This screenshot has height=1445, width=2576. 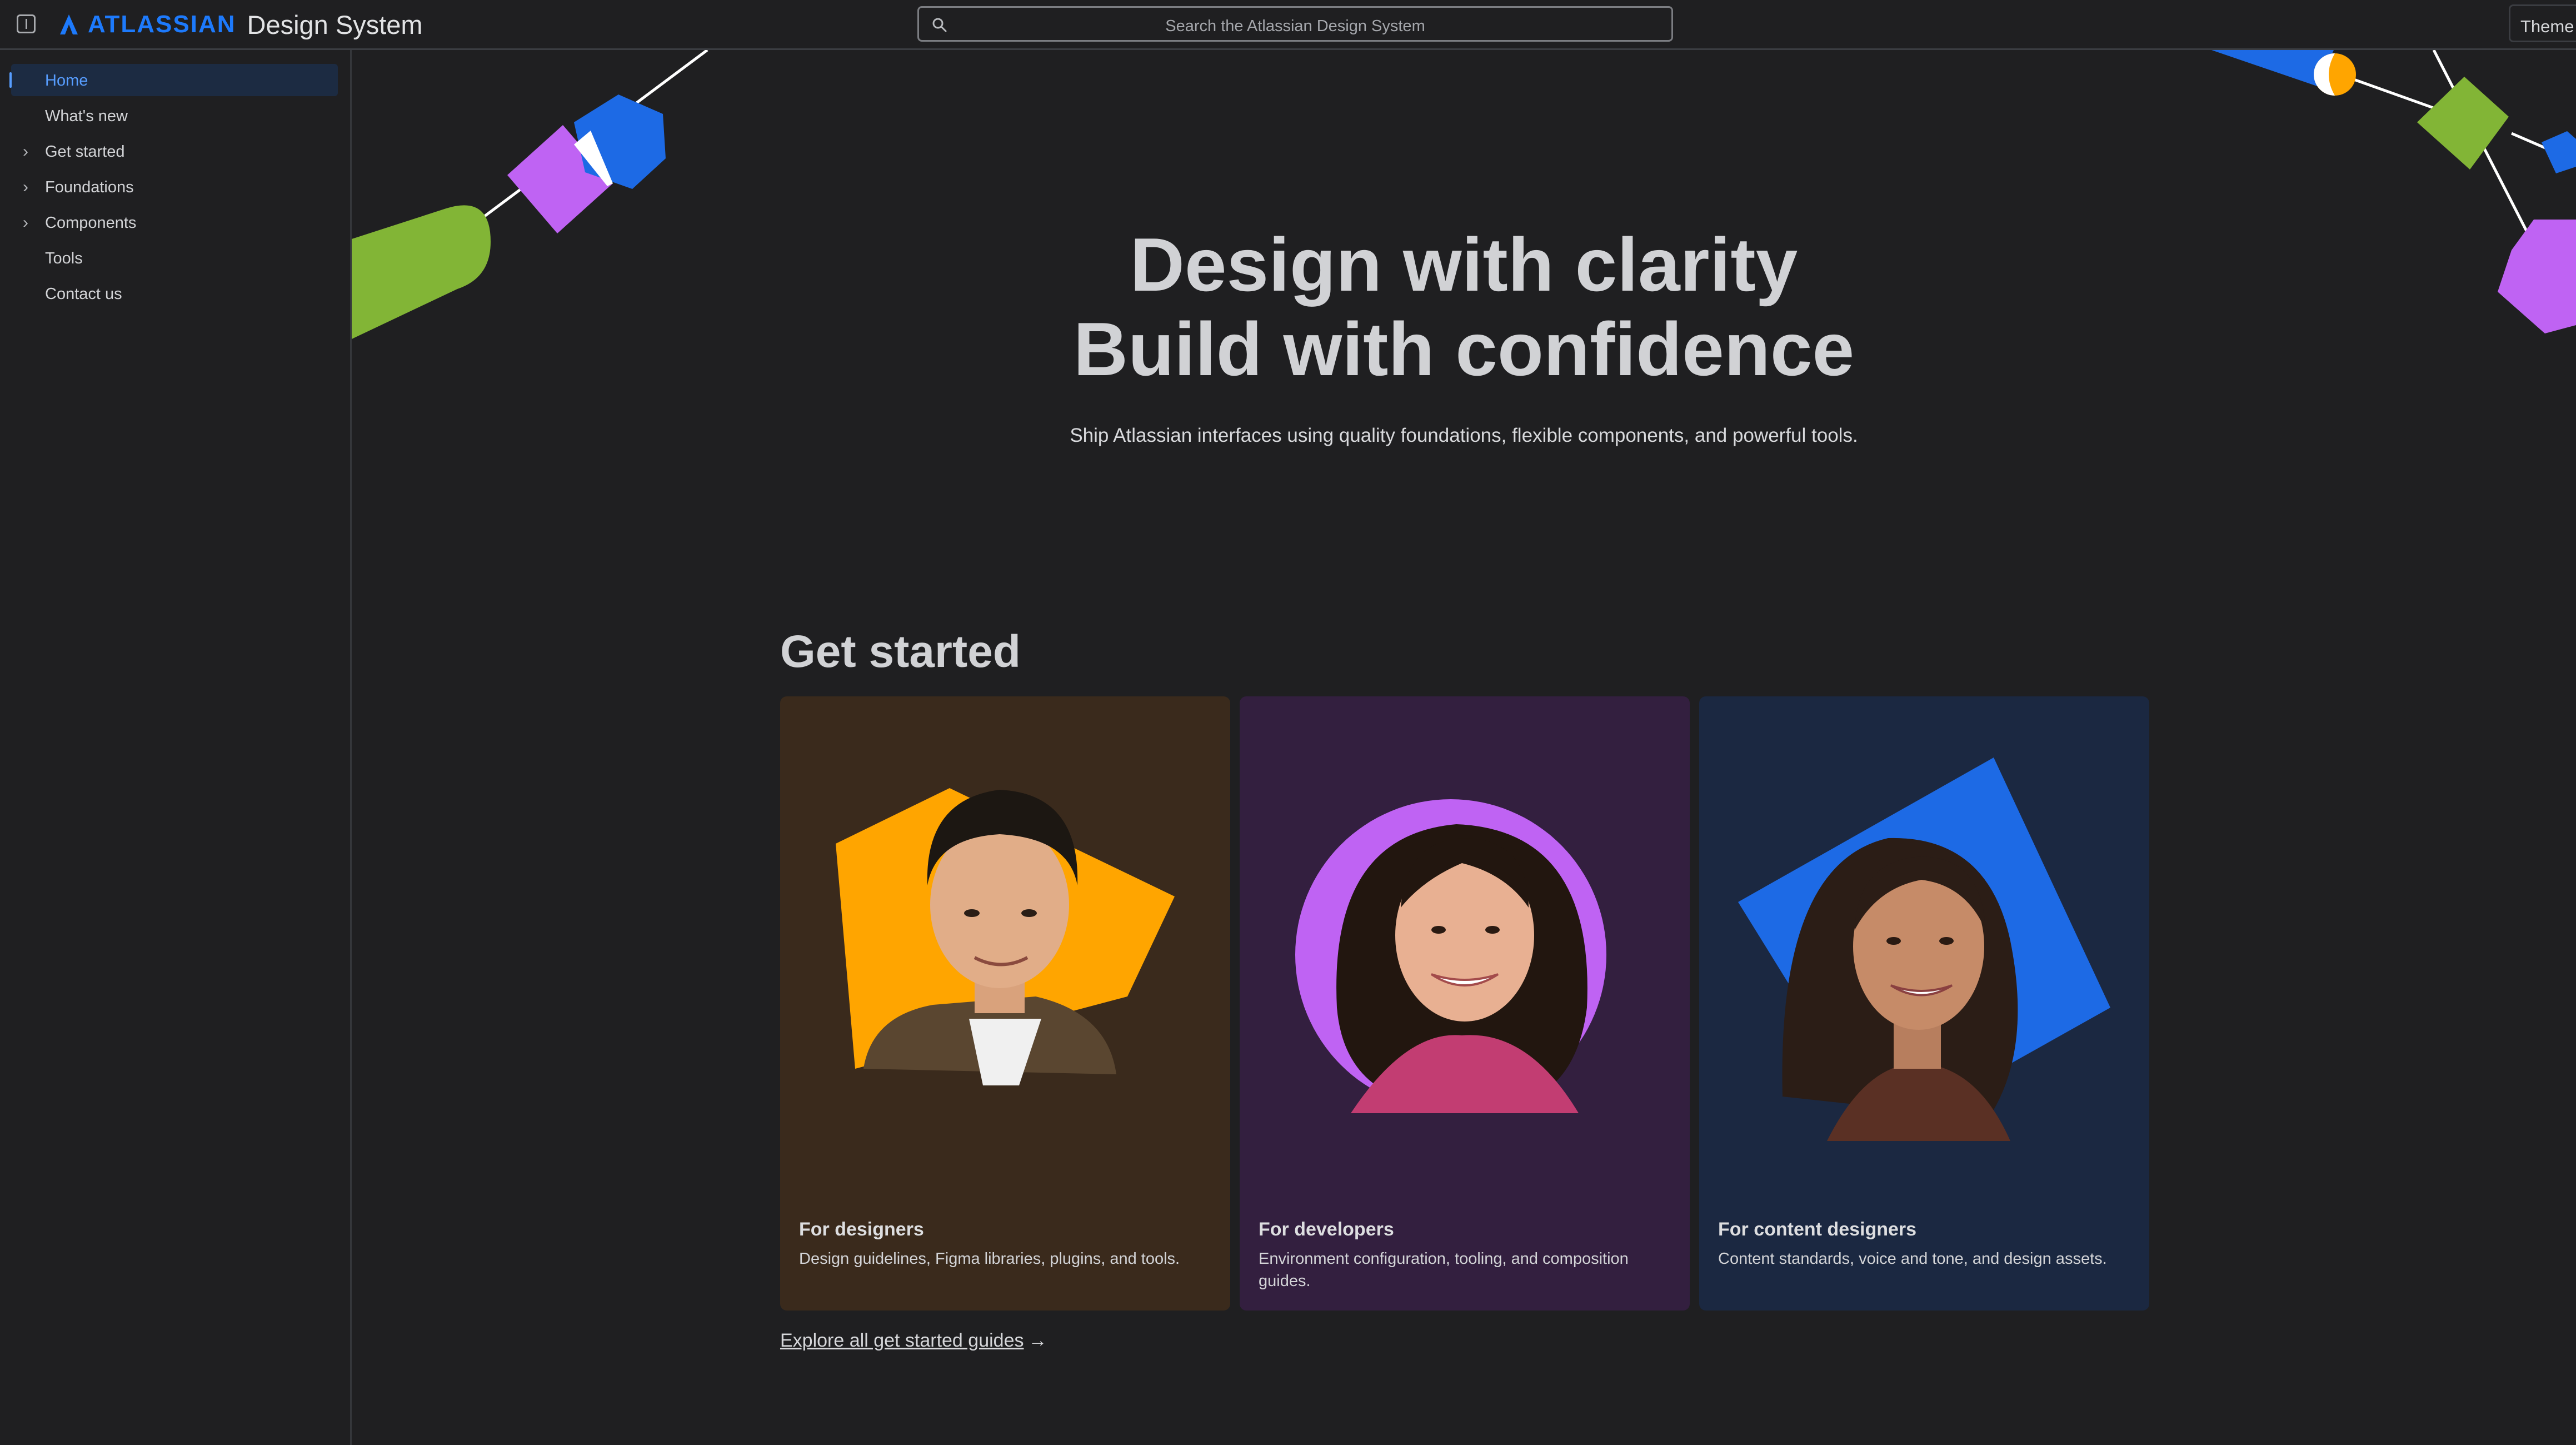 I want to click on atlassian-logo-icon, so click(x=69, y=24).